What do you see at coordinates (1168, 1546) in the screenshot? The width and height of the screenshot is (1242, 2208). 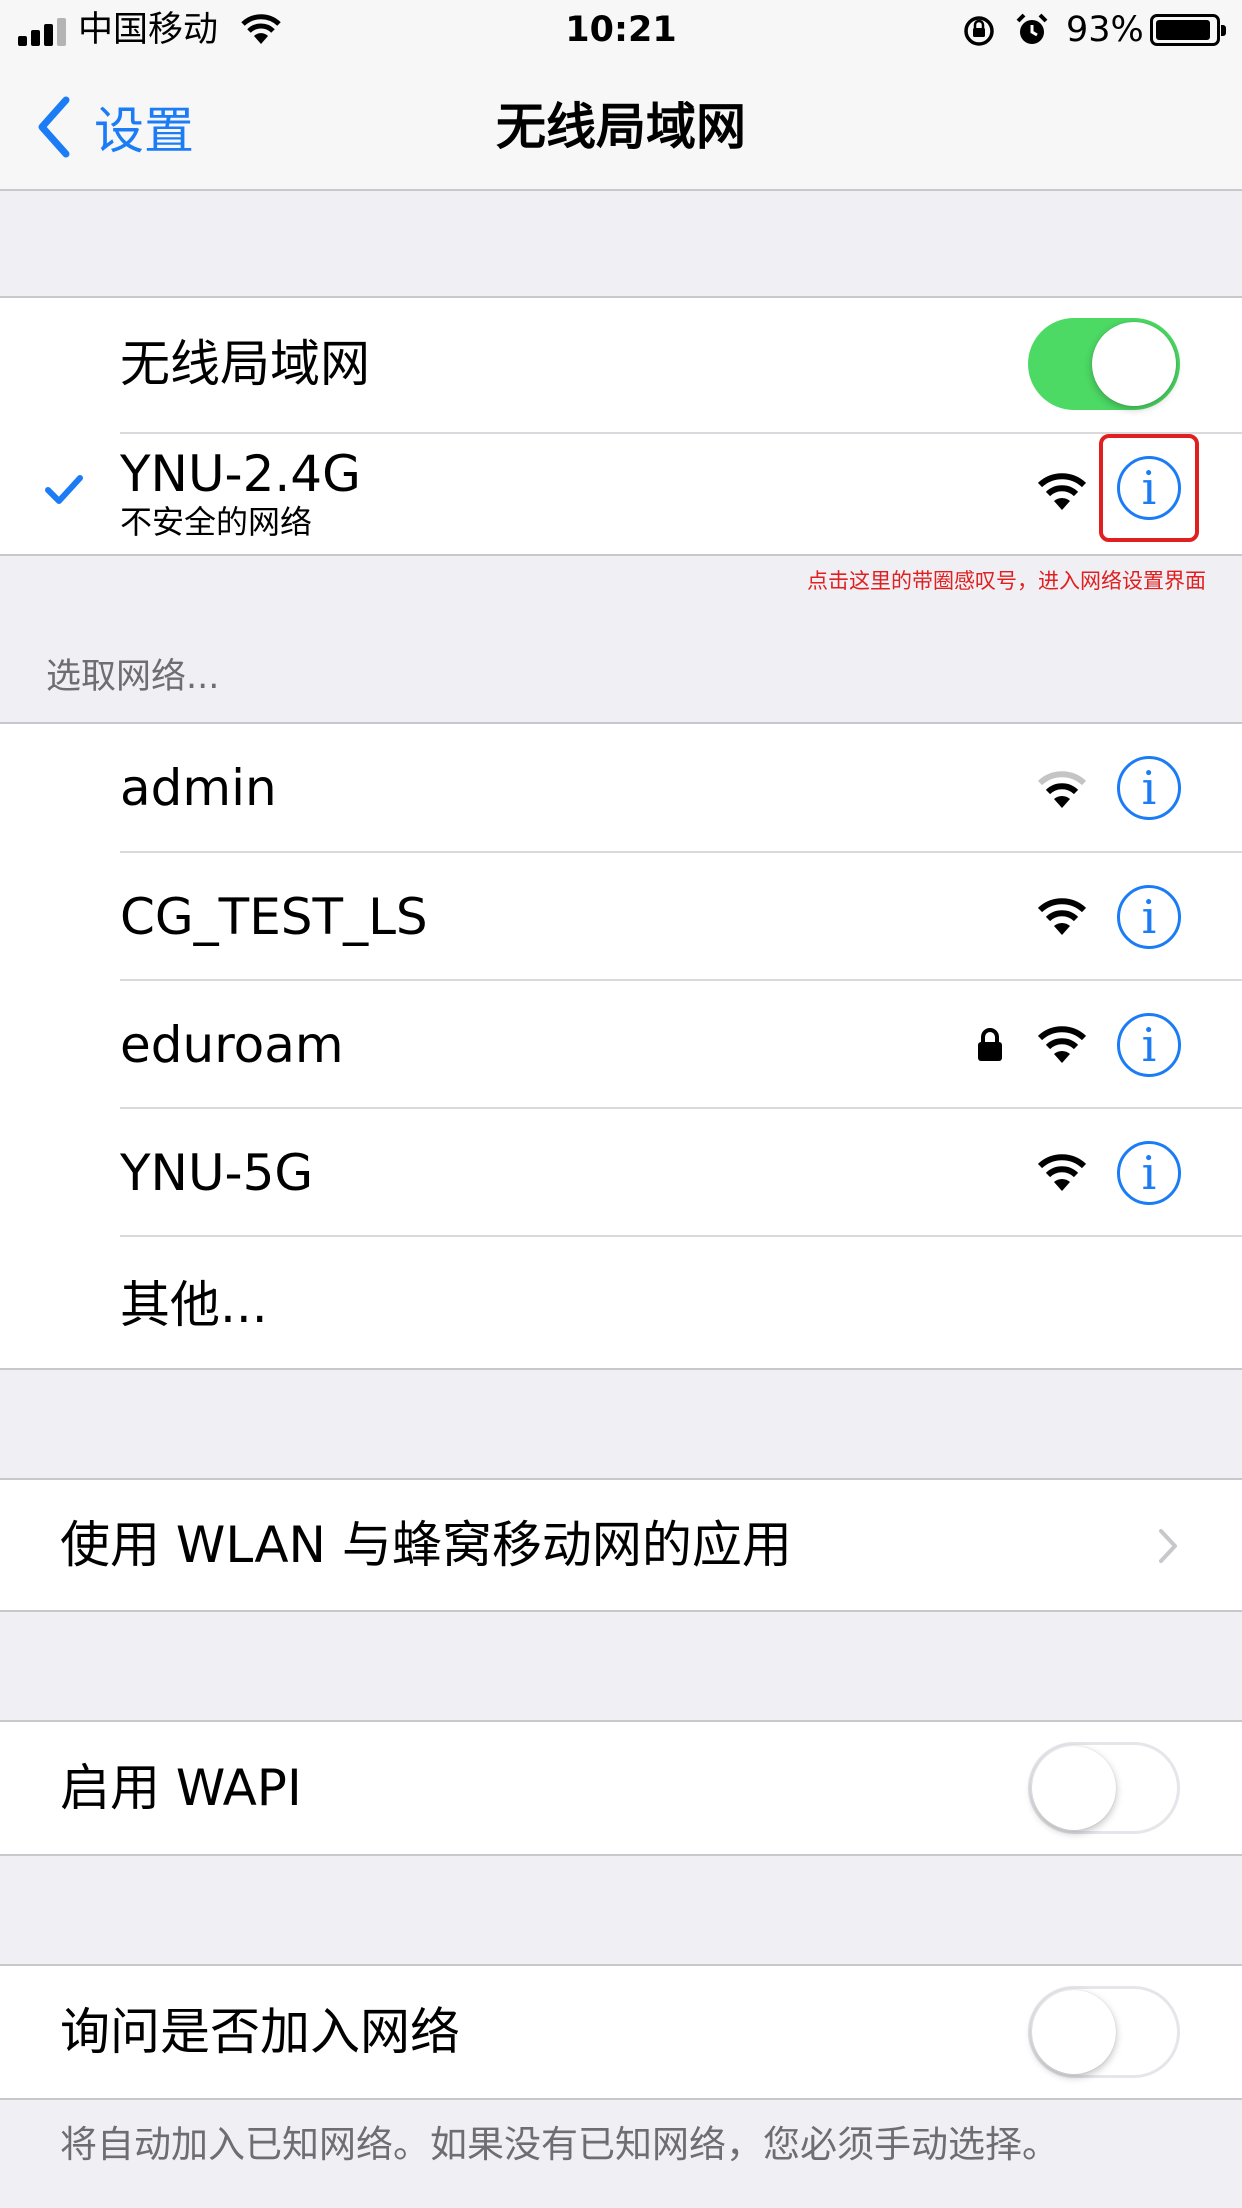 I see `chevron-right-icon` at bounding box center [1168, 1546].